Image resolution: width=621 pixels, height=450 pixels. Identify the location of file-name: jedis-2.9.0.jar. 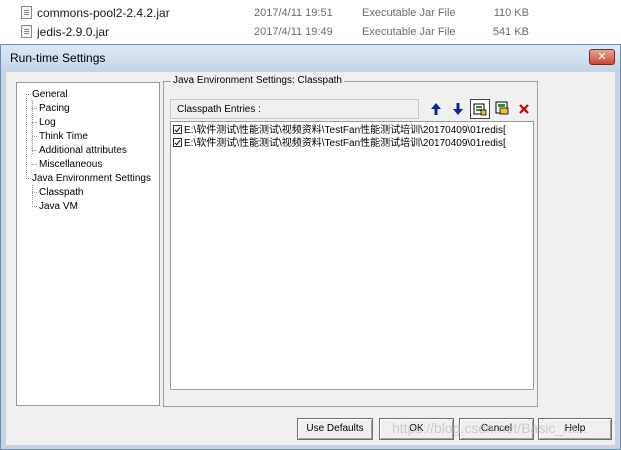
(73, 32).